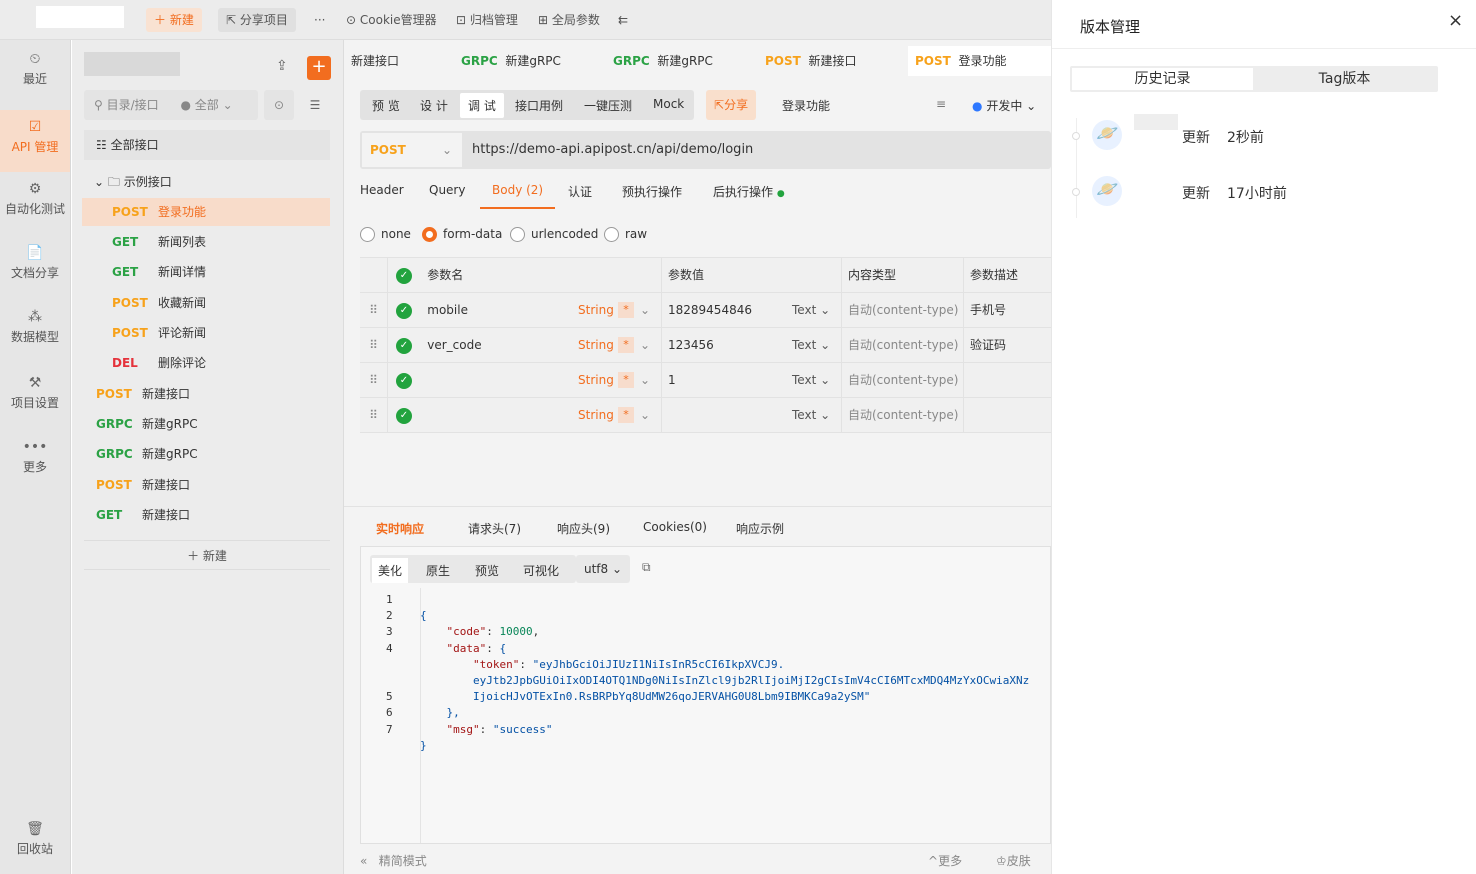 The image size is (1476, 874). What do you see at coordinates (319, 68) in the screenshot?
I see `add-button: +` at bounding box center [319, 68].